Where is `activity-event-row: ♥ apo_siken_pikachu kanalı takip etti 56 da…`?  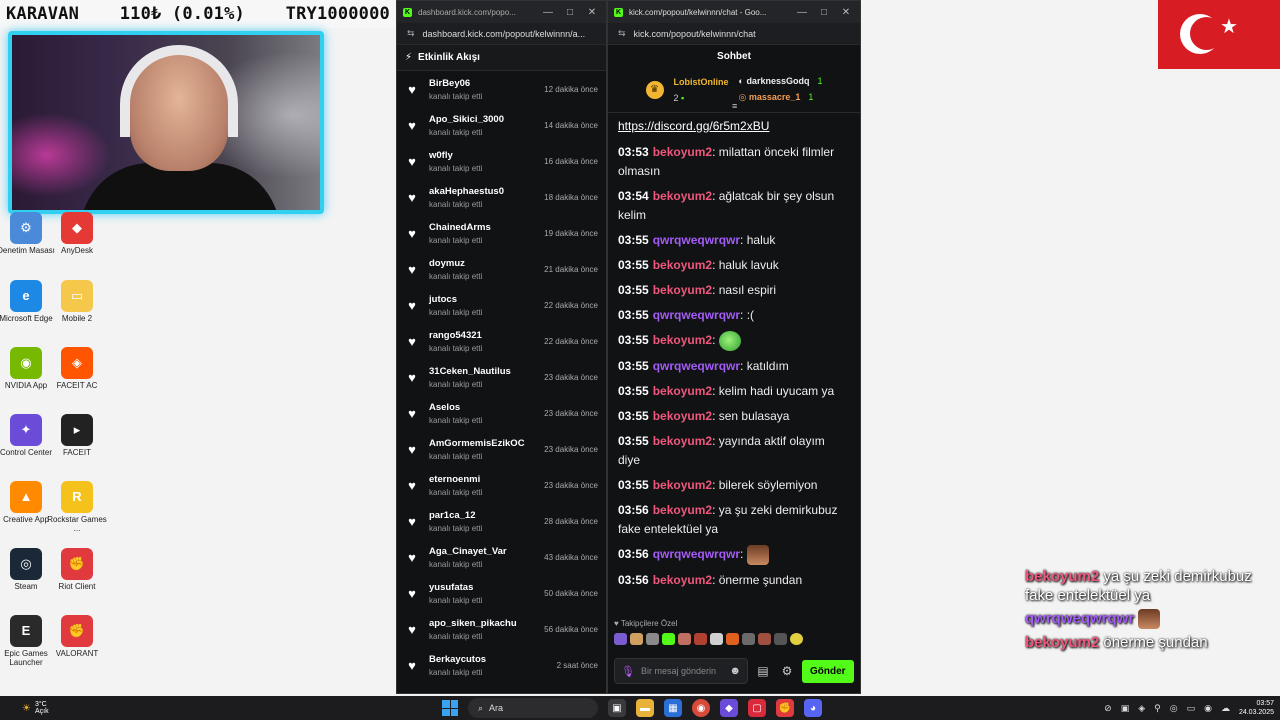
activity-event-row: ♥ apo_siken_pikachu kanalı takip etti 56 da… is located at coordinates (501, 629).